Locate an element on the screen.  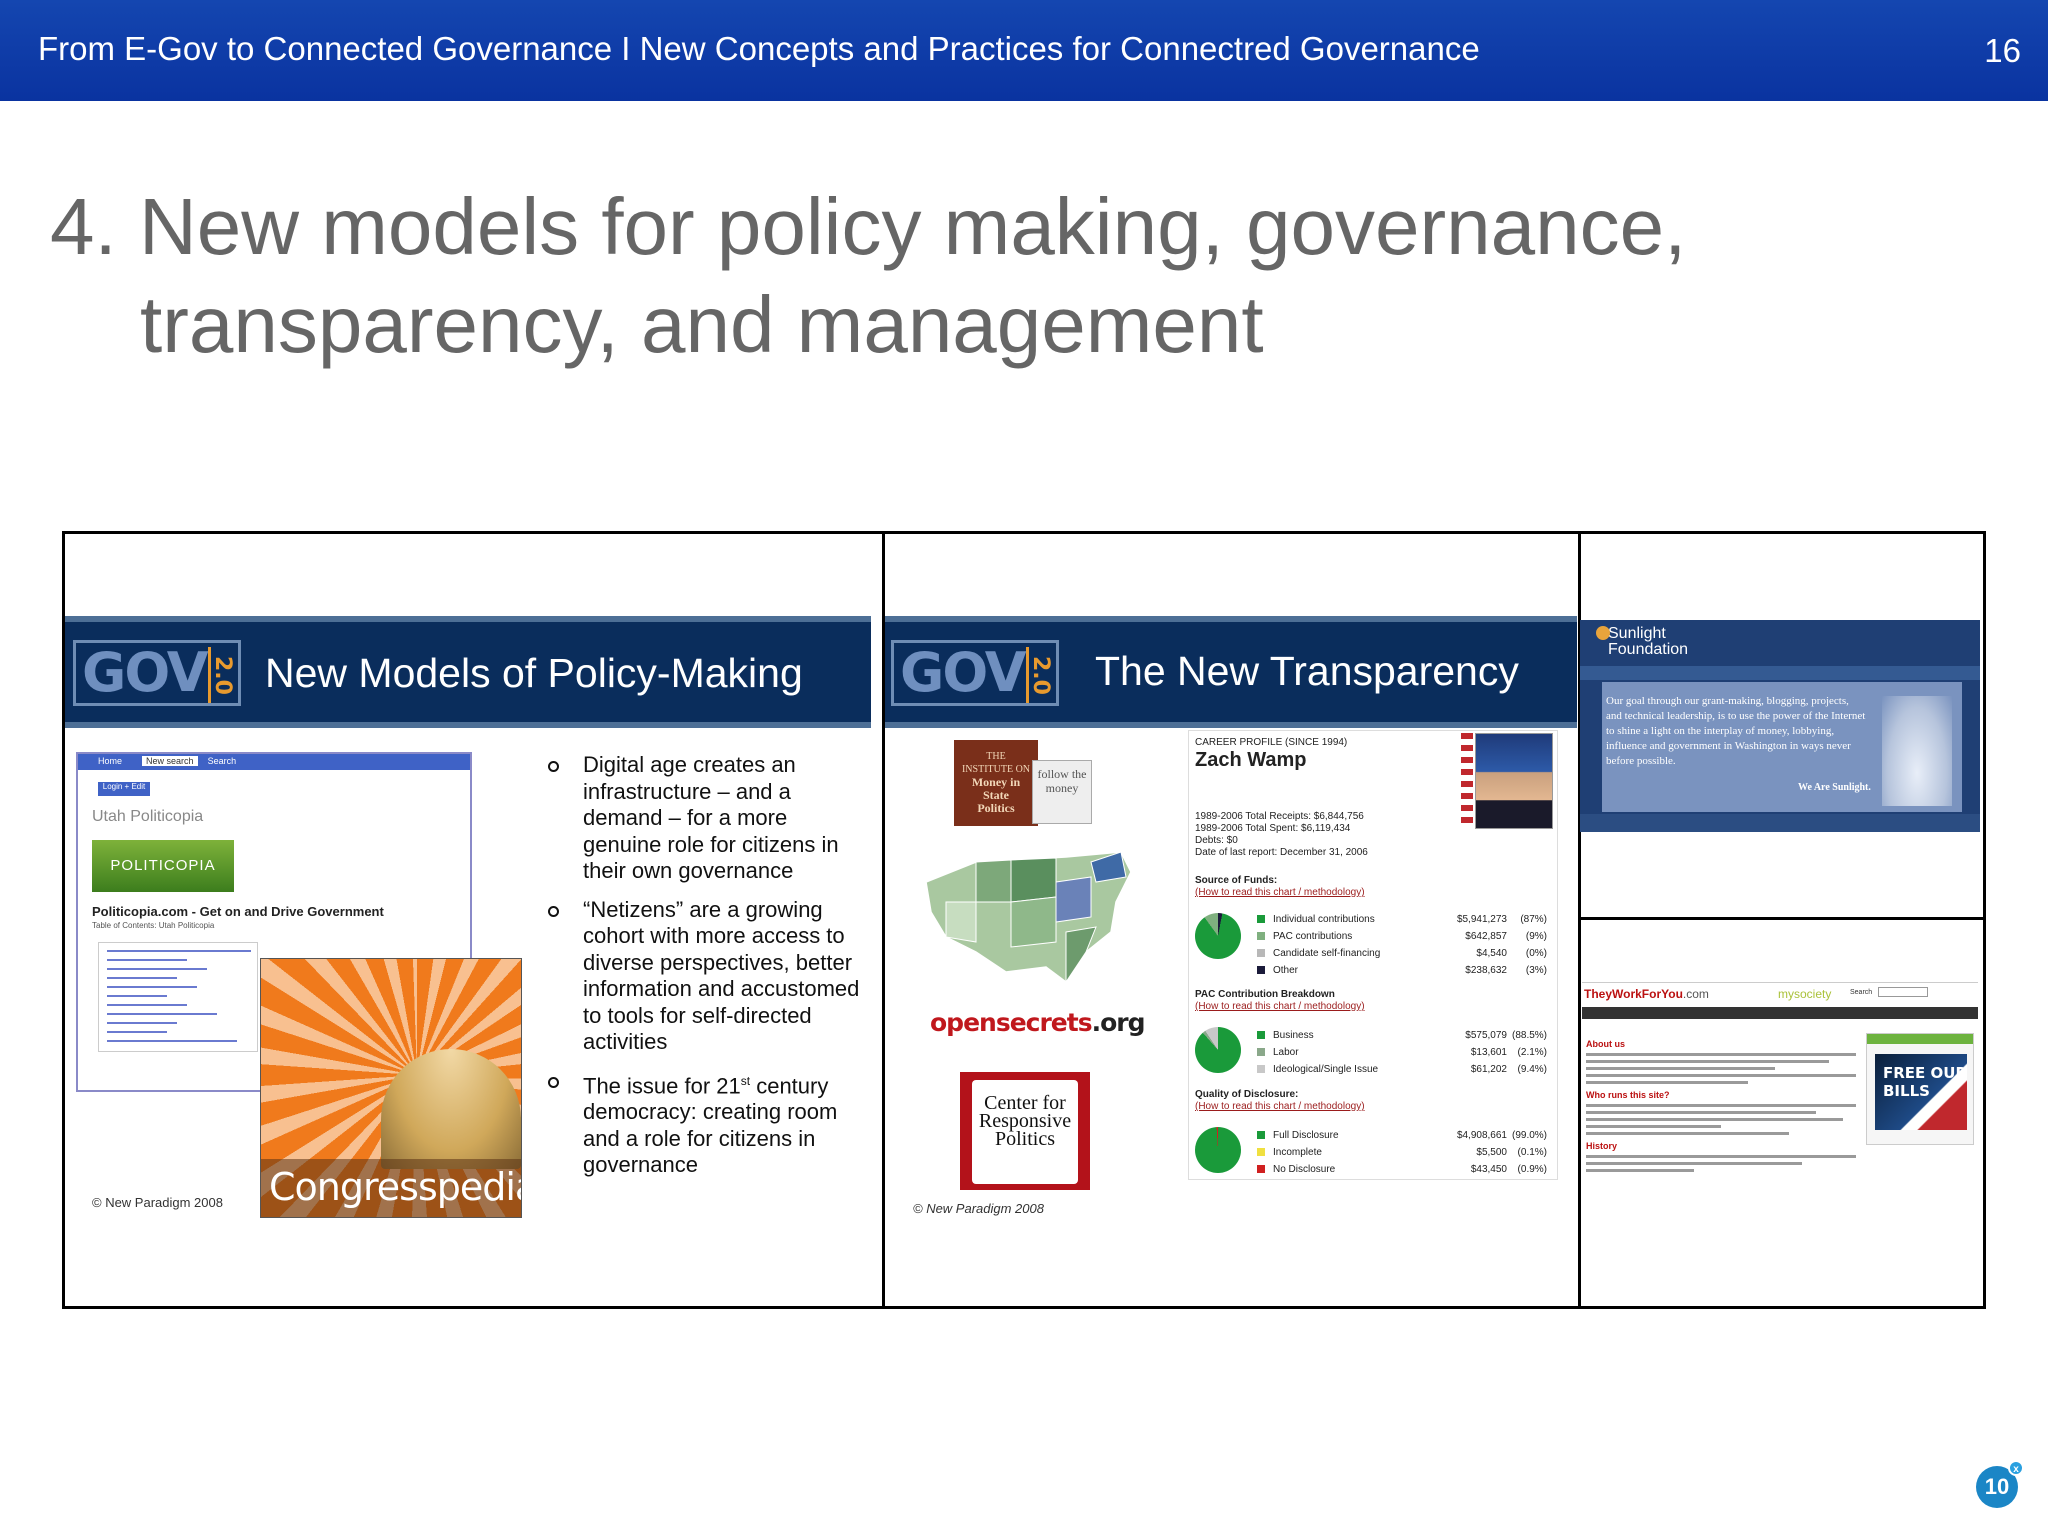
legend-amount: $43,450 is located at coordinates (1488, 1169).